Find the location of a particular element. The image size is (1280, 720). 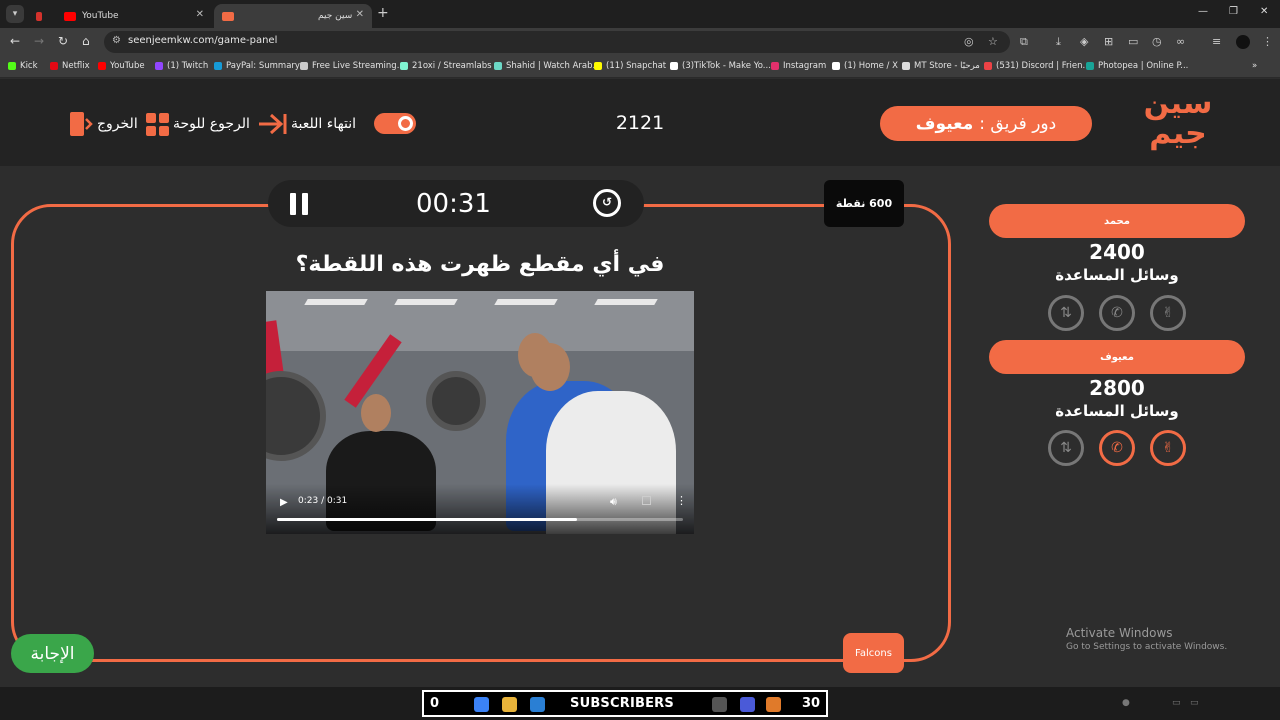

volume-icon: 🔊︎ is located at coordinates (613, 502).